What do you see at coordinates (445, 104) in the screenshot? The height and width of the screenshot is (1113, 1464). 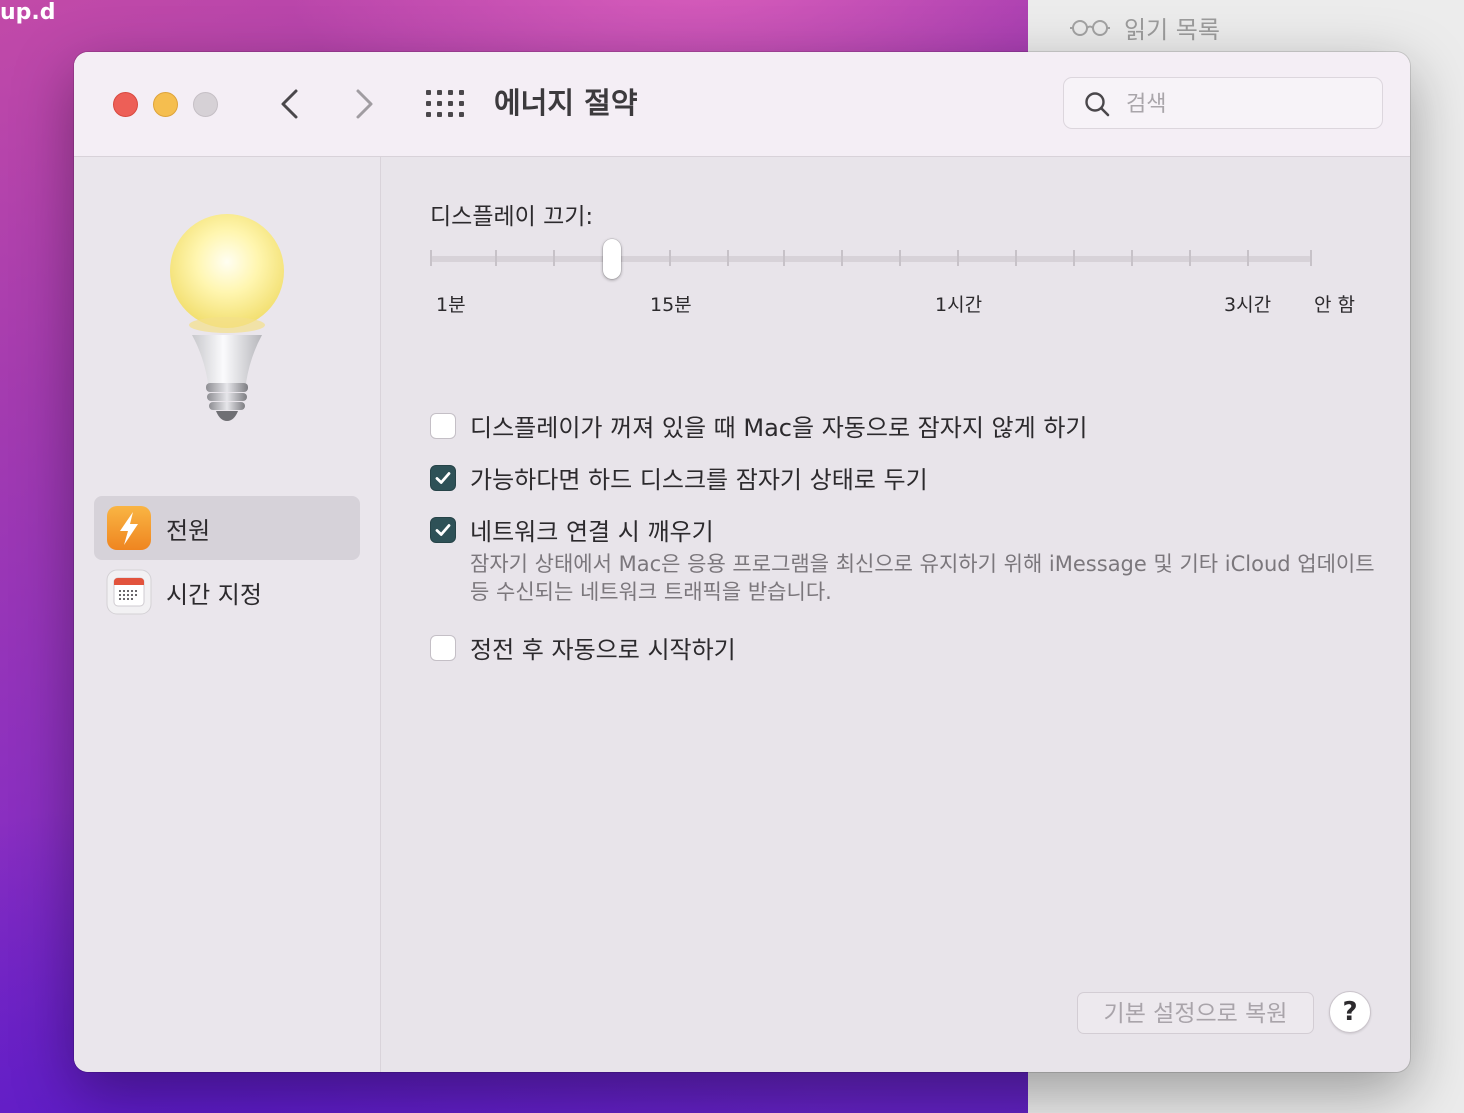 I see `show-all-grid-icon` at bounding box center [445, 104].